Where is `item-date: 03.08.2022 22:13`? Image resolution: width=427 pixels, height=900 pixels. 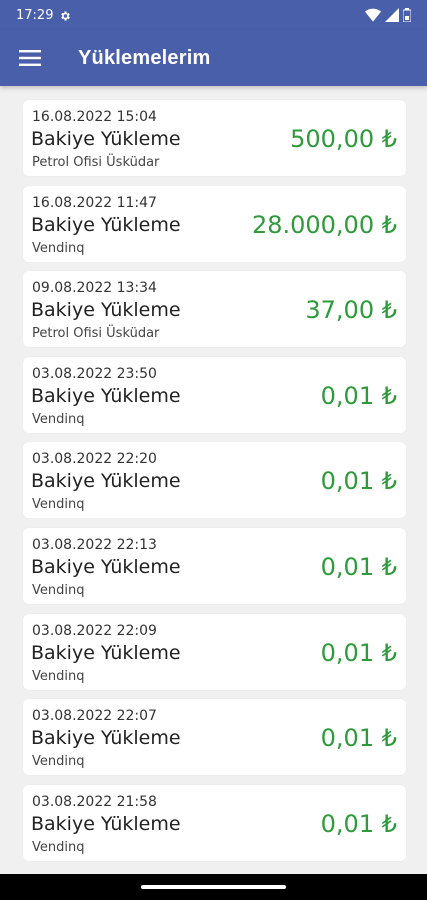 item-date: 03.08.2022 22:13 is located at coordinates (94, 544).